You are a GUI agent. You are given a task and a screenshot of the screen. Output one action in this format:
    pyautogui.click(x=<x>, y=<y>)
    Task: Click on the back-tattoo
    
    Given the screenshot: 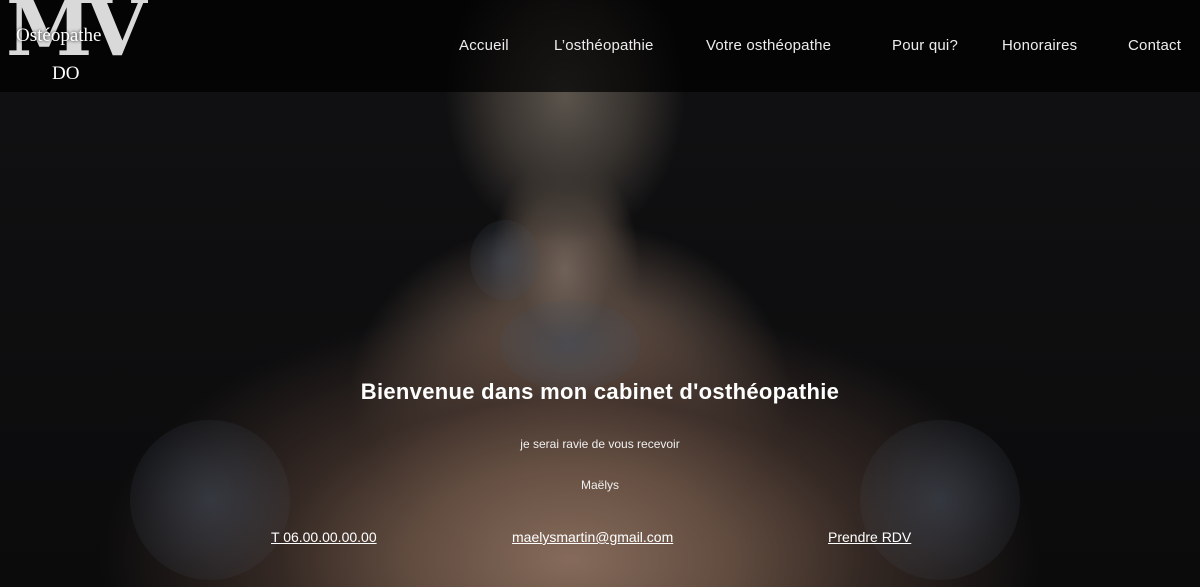 What is the action you would take?
    pyautogui.click(x=570, y=345)
    